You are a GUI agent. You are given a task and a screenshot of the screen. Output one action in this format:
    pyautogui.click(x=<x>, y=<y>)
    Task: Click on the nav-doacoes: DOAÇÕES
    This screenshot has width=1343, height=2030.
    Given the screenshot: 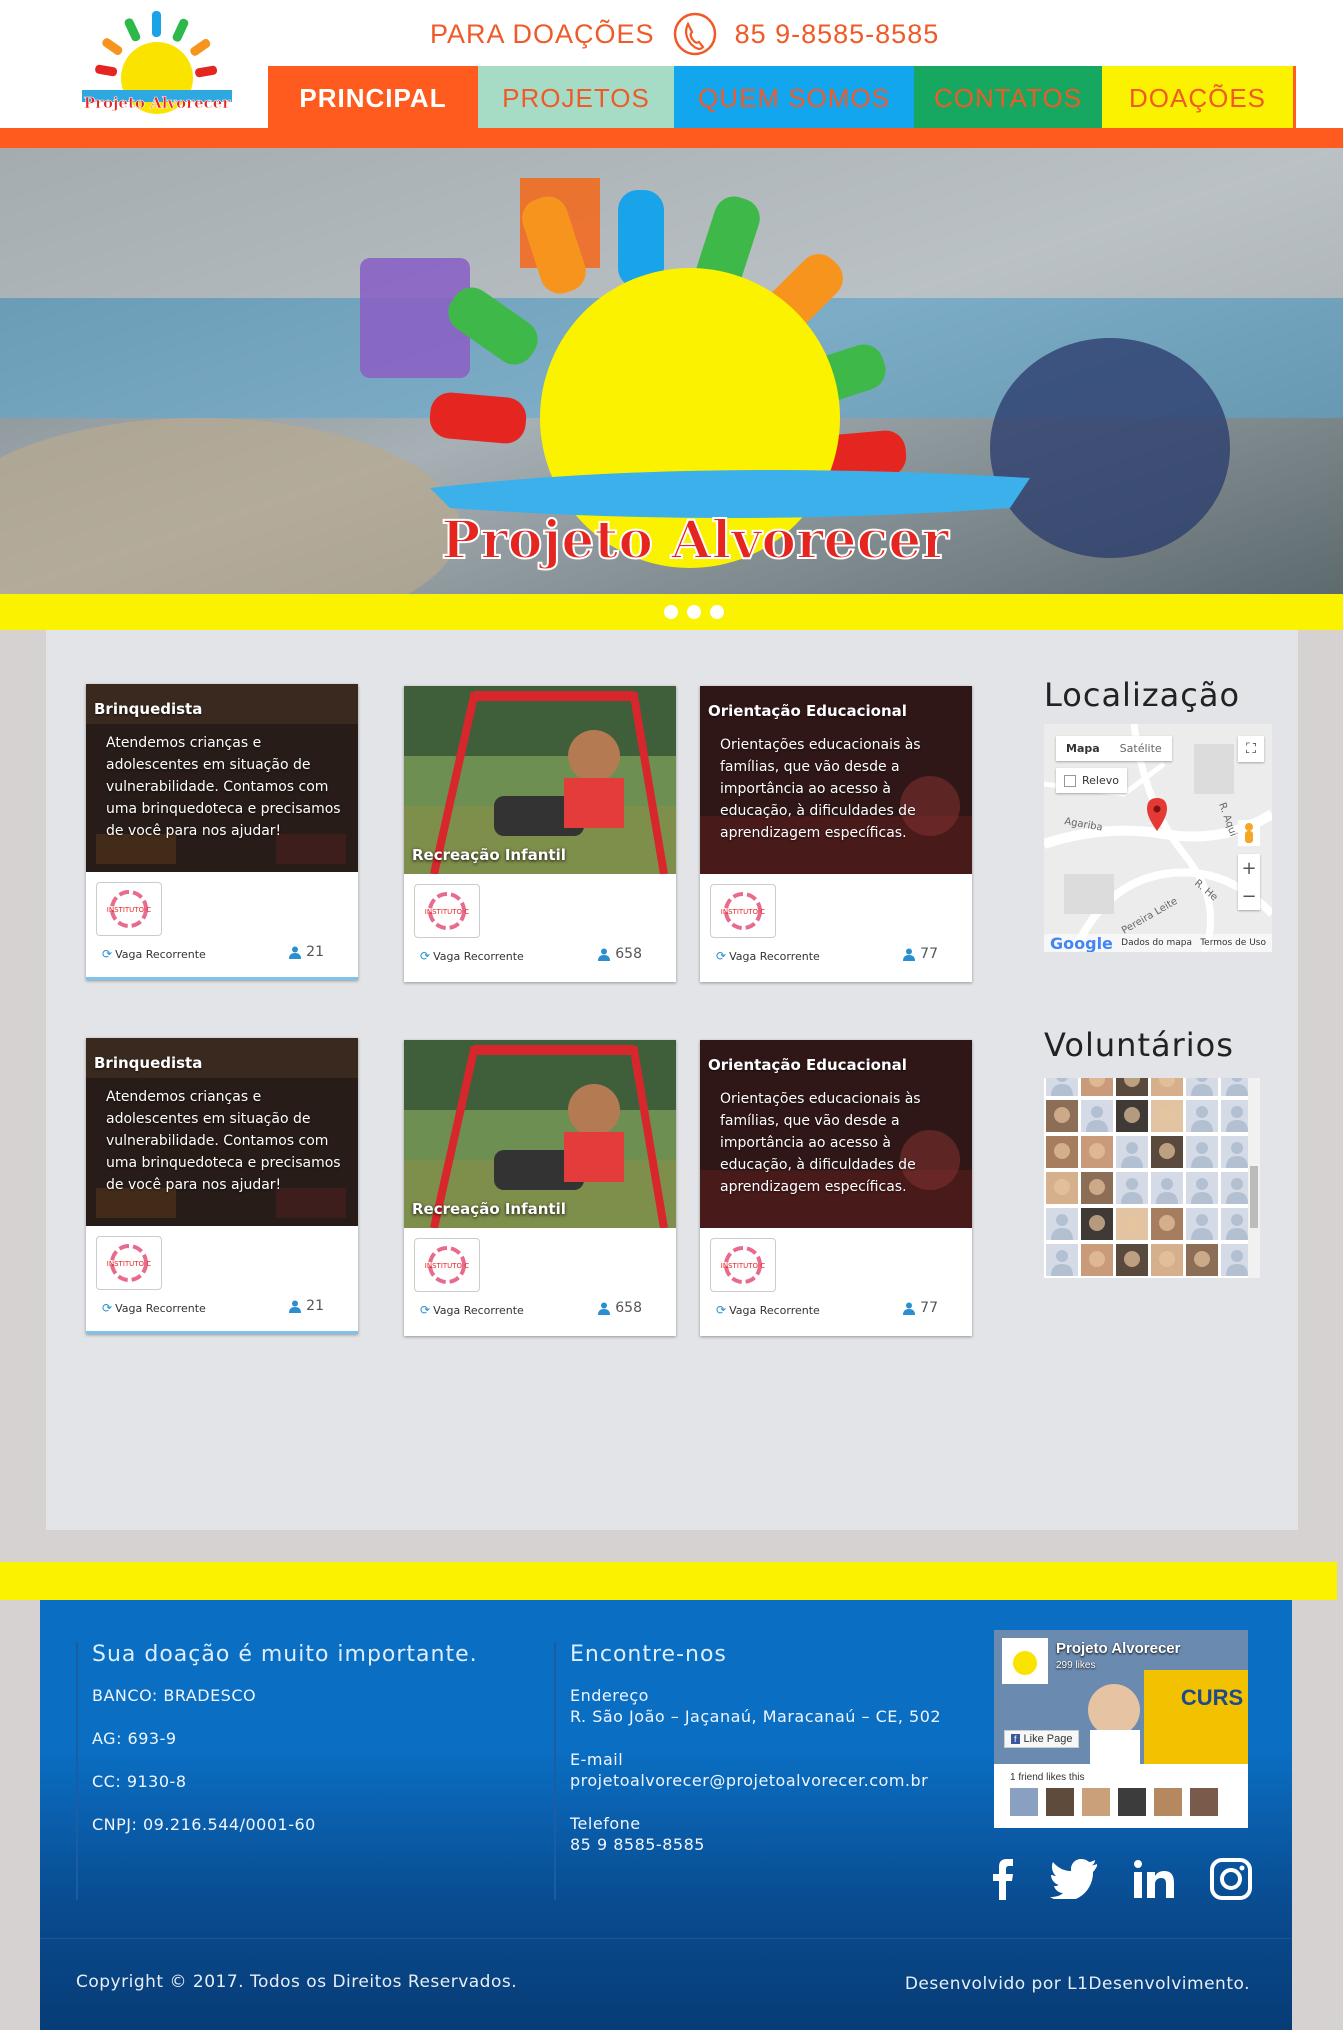 What is the action you would take?
    pyautogui.click(x=1199, y=98)
    